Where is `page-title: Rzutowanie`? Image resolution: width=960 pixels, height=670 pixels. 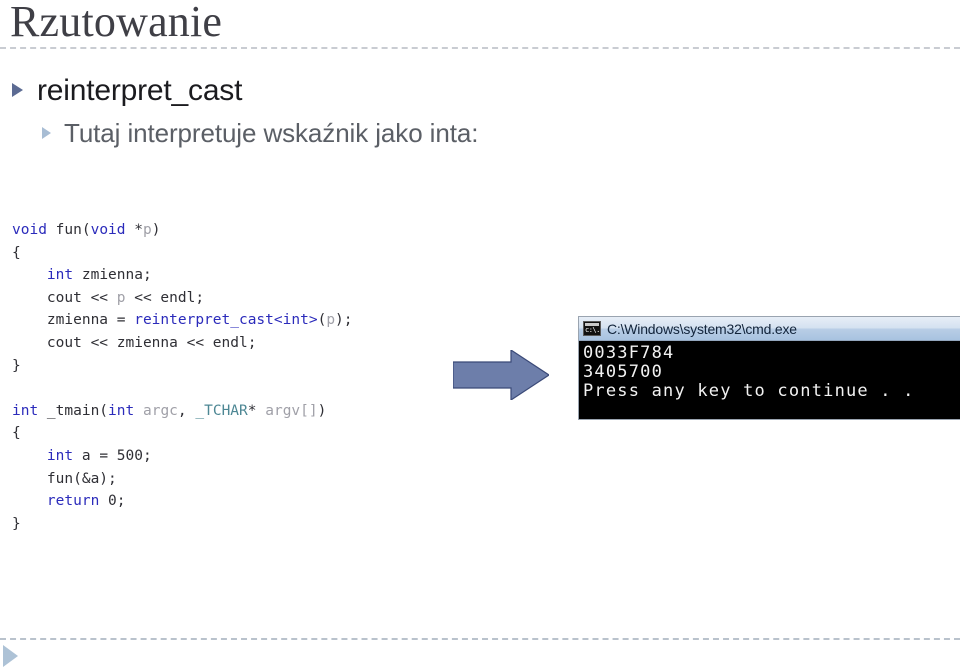
page-title: Rzutowanie is located at coordinates (116, 23).